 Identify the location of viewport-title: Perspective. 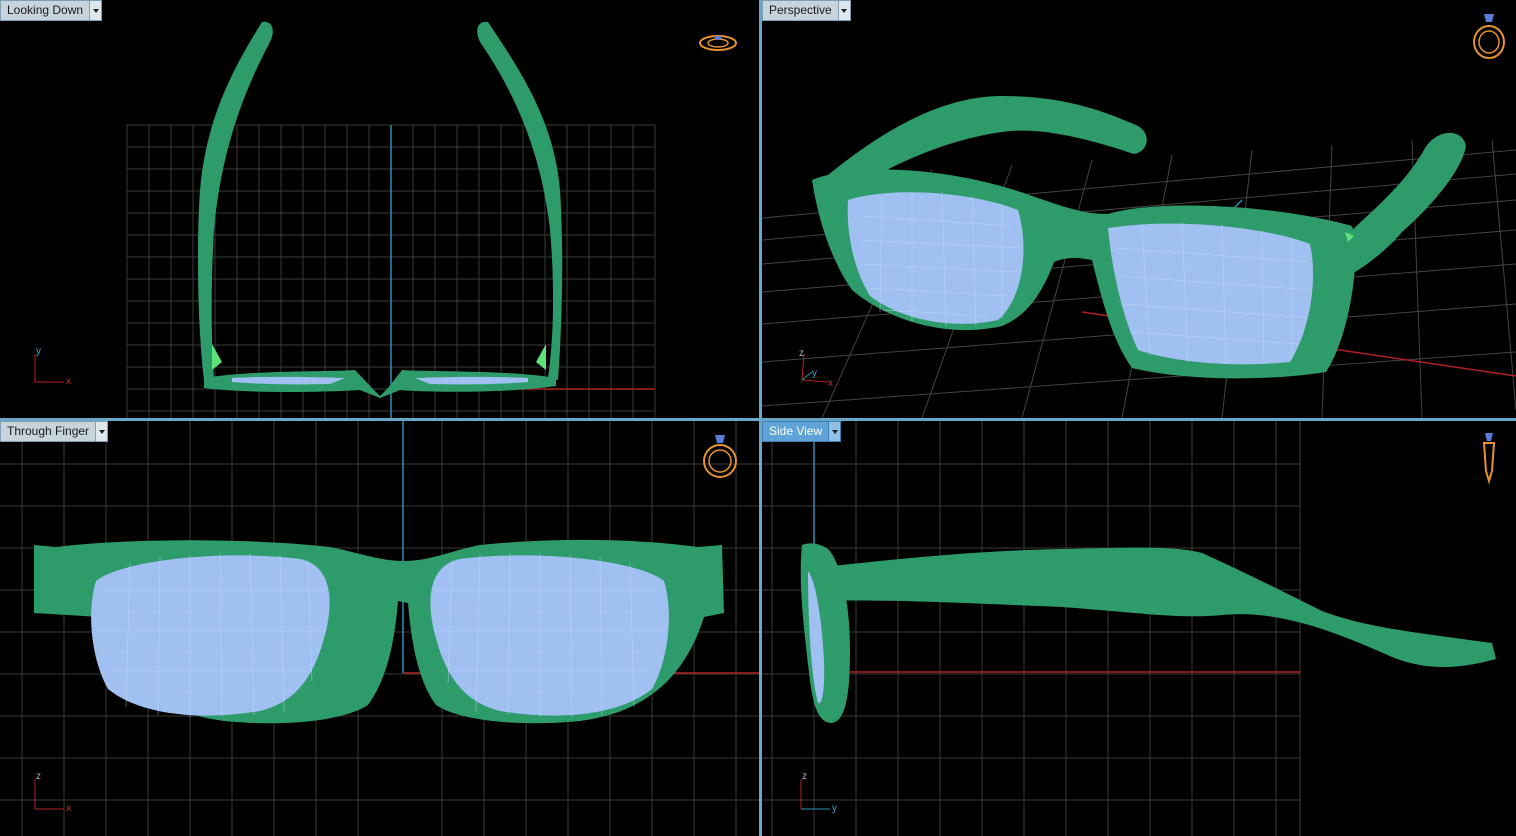
(800, 10).